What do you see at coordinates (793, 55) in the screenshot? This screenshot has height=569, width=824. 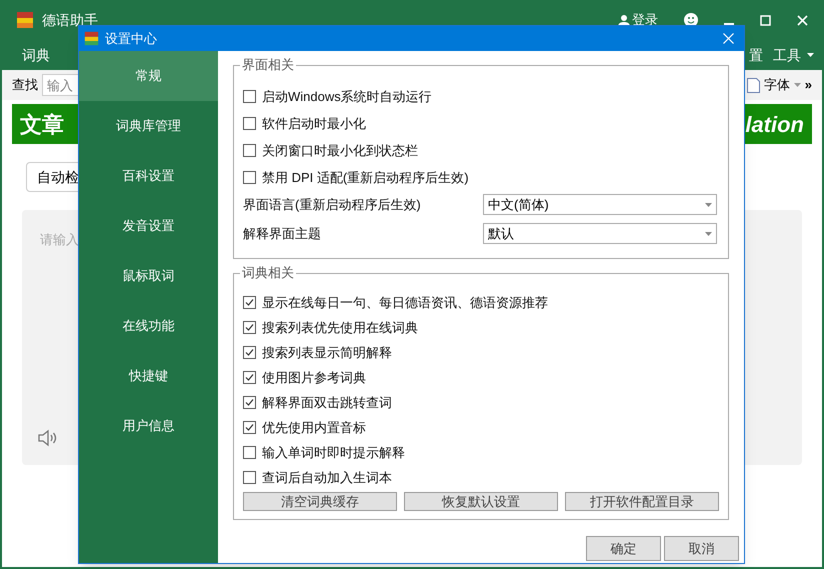 I see `menu-item: 工具` at bounding box center [793, 55].